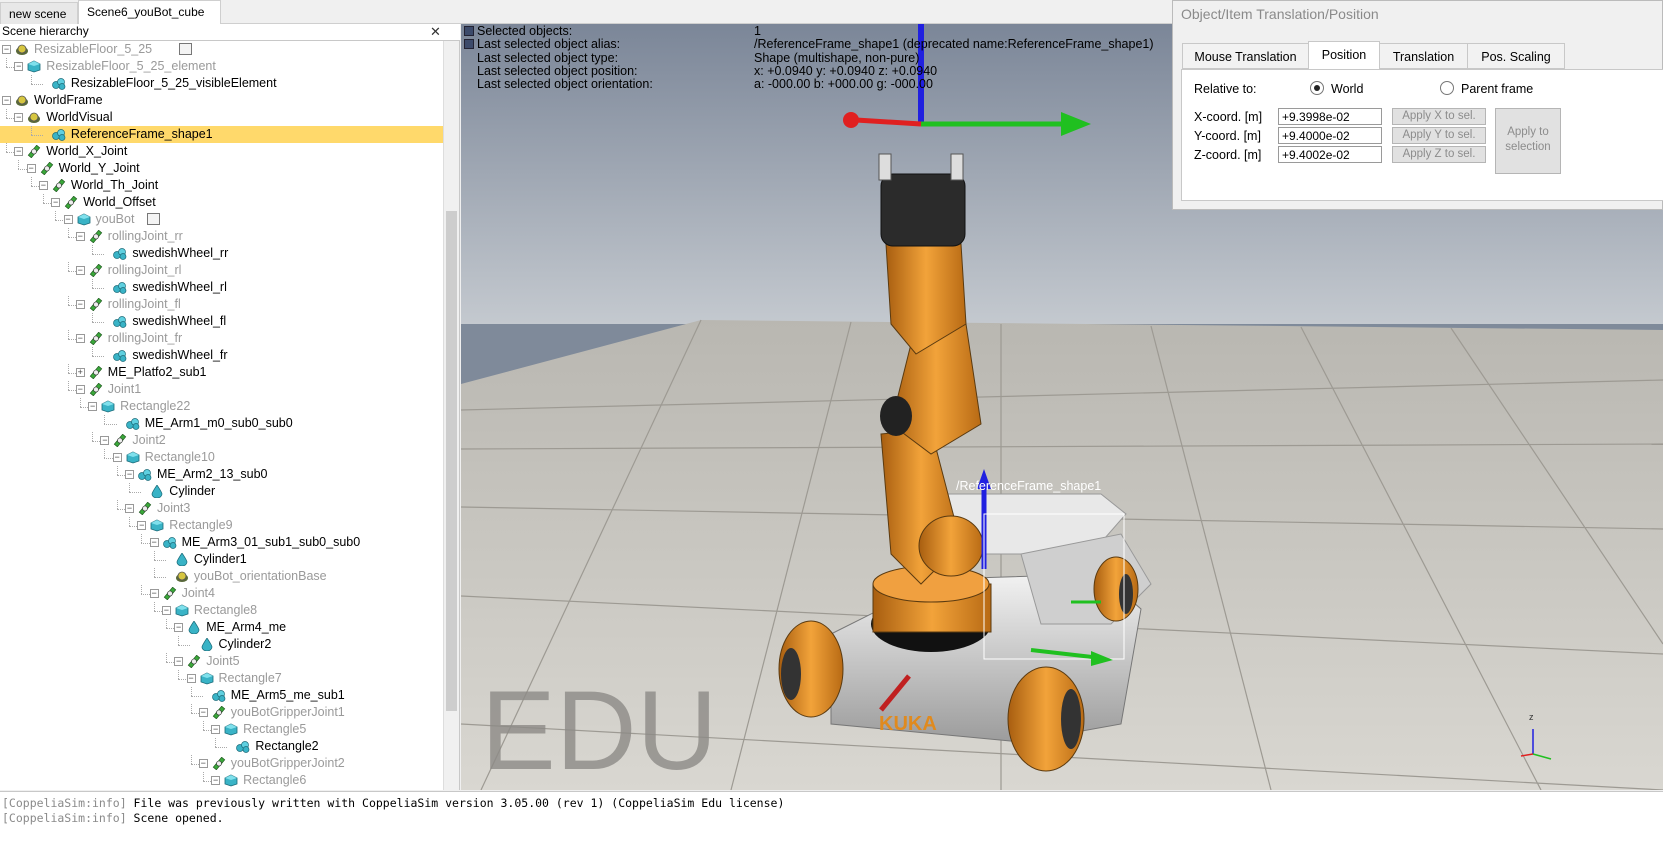 This screenshot has width=1663, height=867. What do you see at coordinates (1439, 154) in the screenshot?
I see `apply-z-button: Apply Z to sel.` at bounding box center [1439, 154].